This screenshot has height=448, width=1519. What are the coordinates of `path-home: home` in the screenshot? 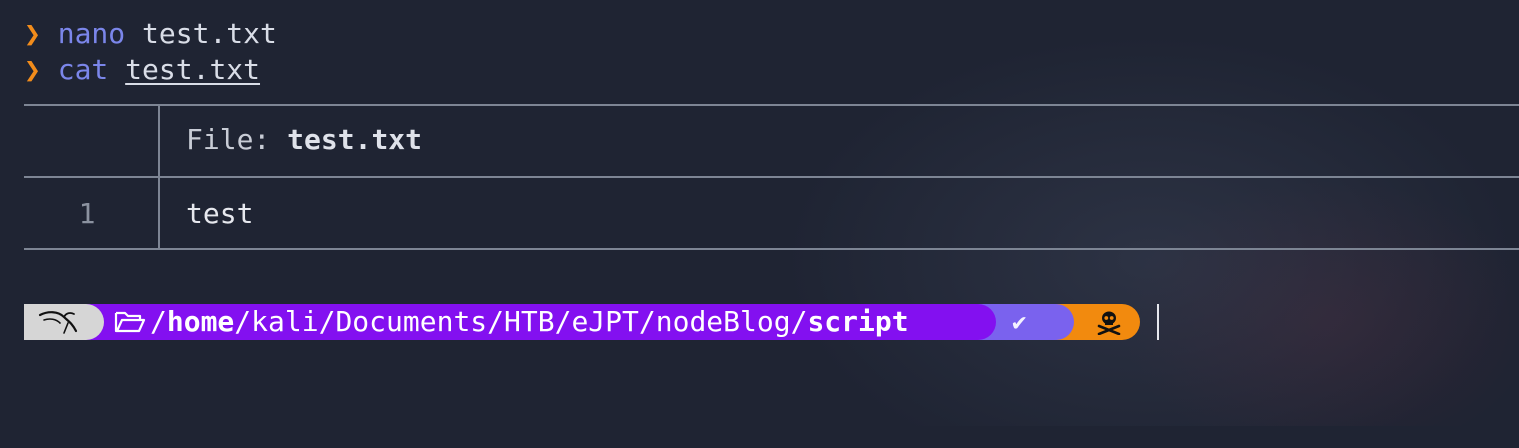 It's located at (200, 321).